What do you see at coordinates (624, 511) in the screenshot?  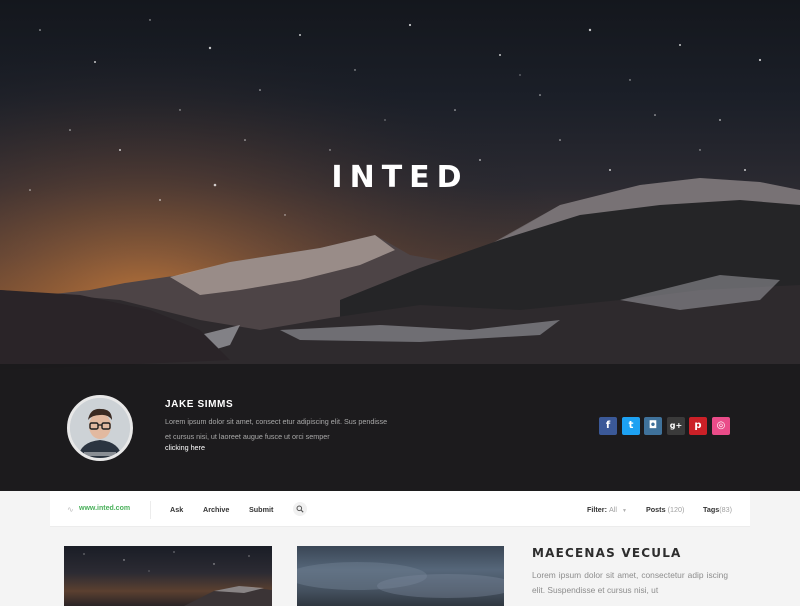 I see `chevron-down-icon: ▼` at bounding box center [624, 511].